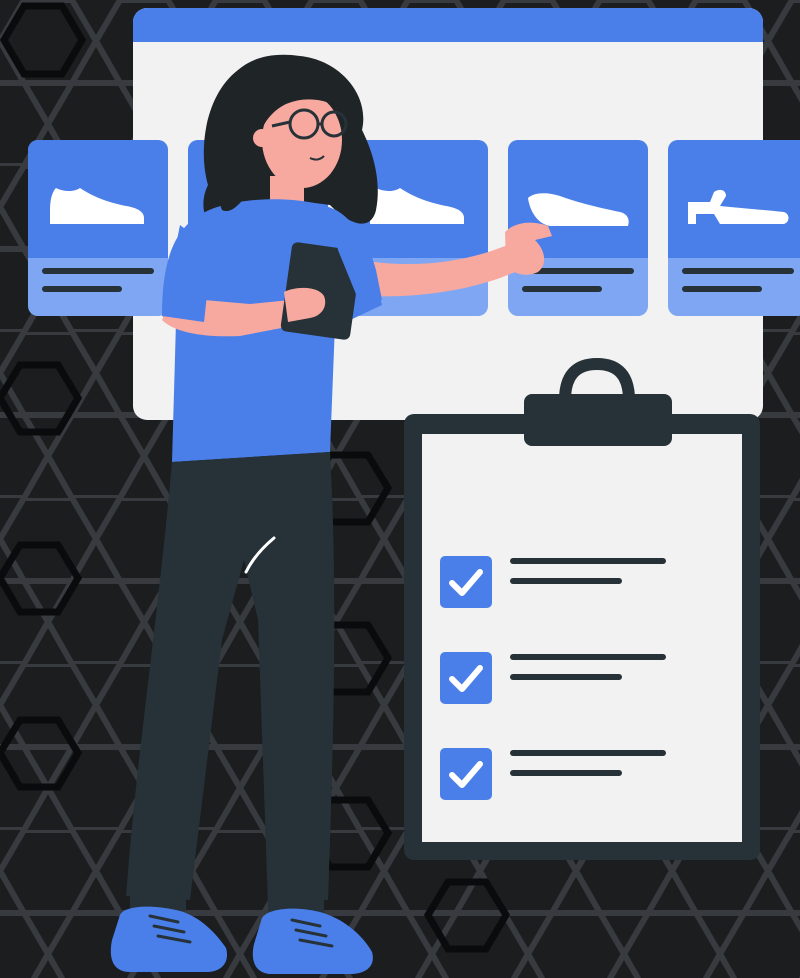  What do you see at coordinates (598, 420) in the screenshot?
I see `clipboard-clip` at bounding box center [598, 420].